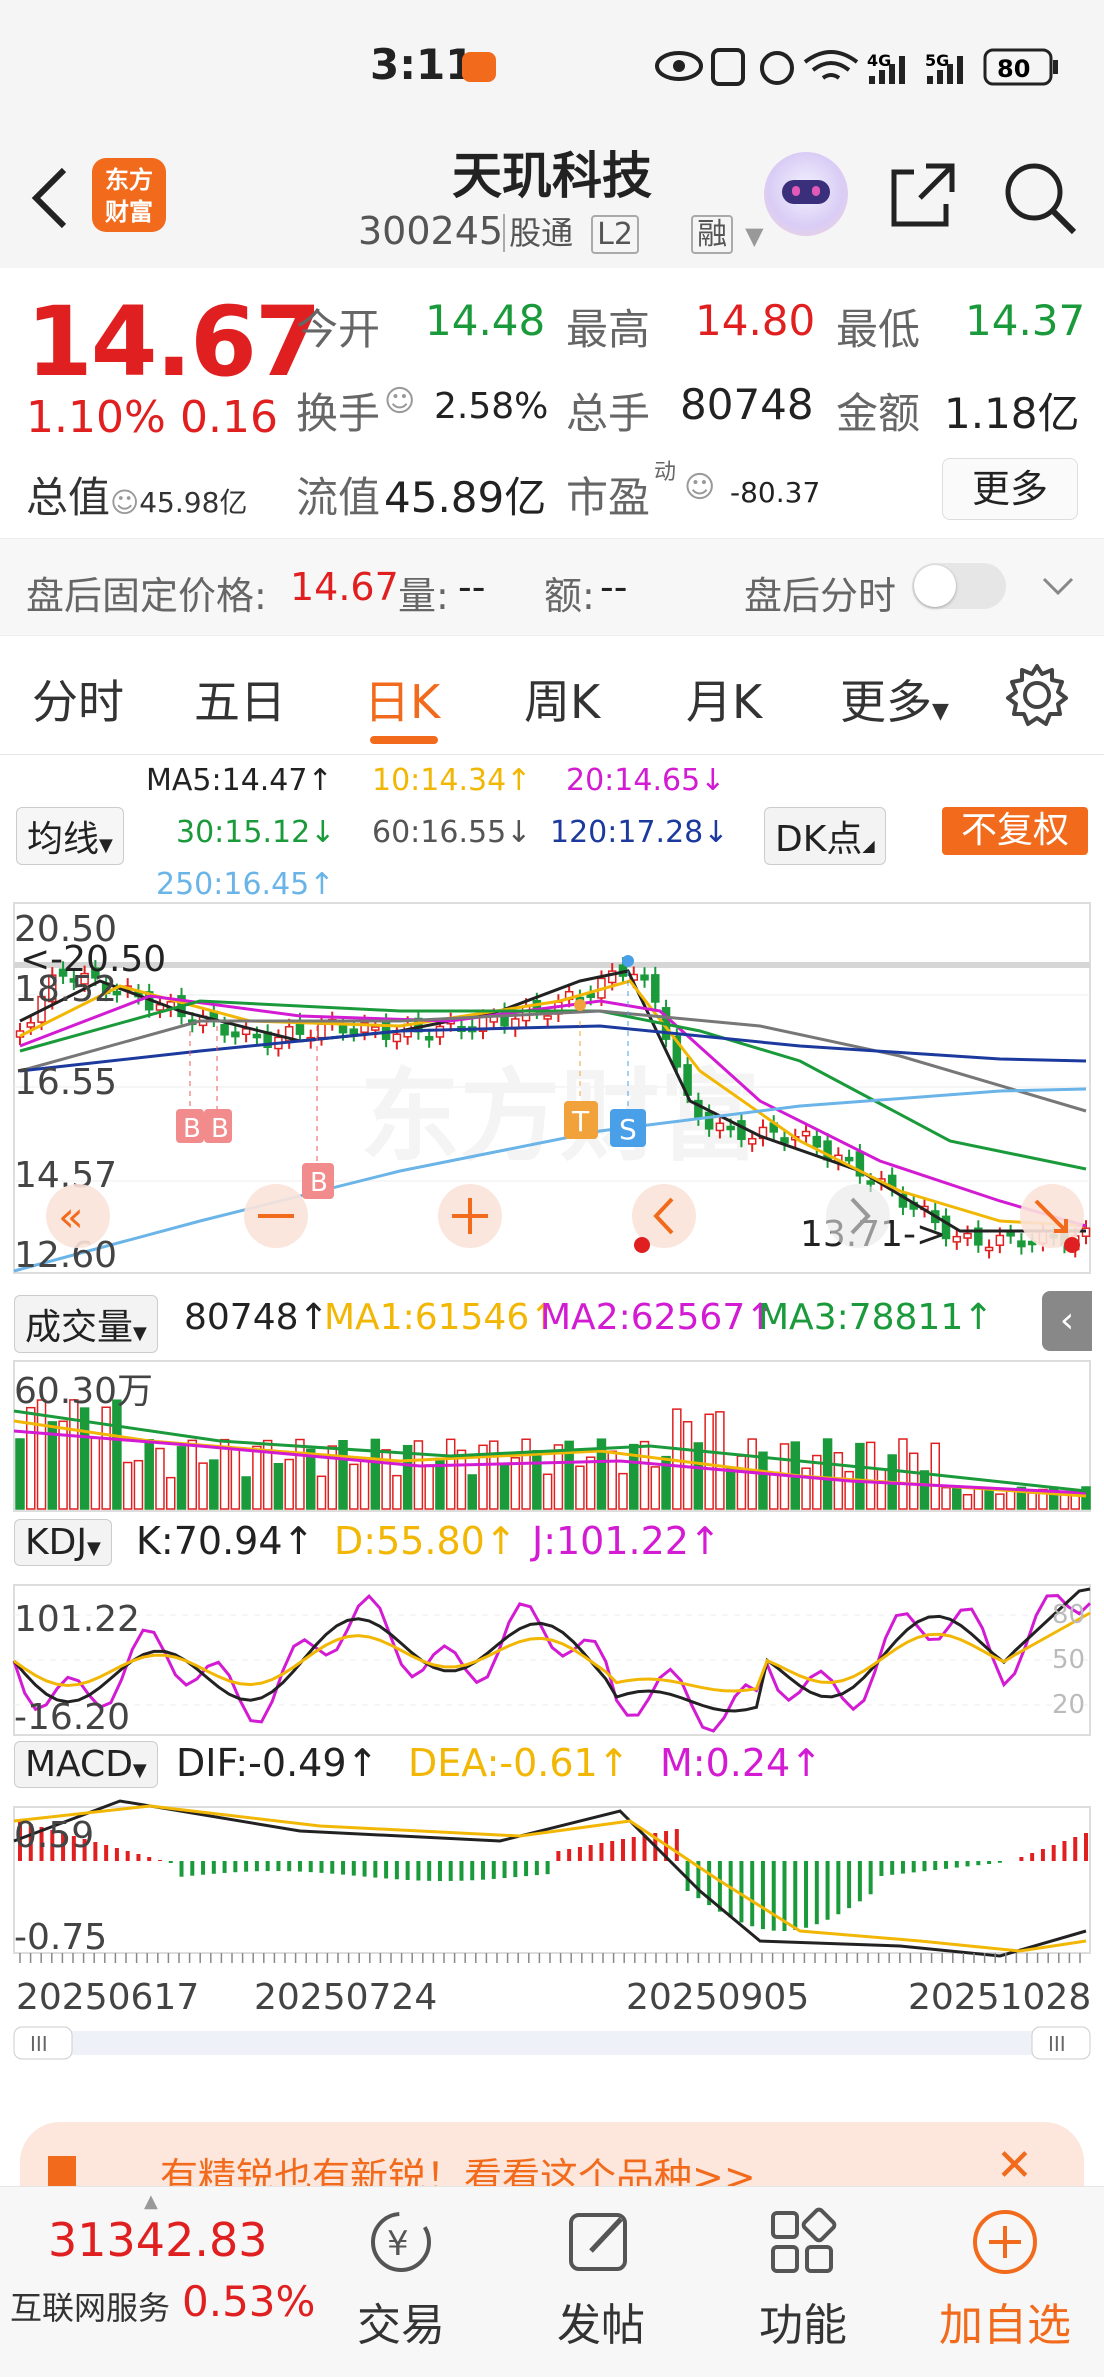 The width and height of the screenshot is (1104, 2377). I want to click on date-label: 20250724, so click(345, 1997).